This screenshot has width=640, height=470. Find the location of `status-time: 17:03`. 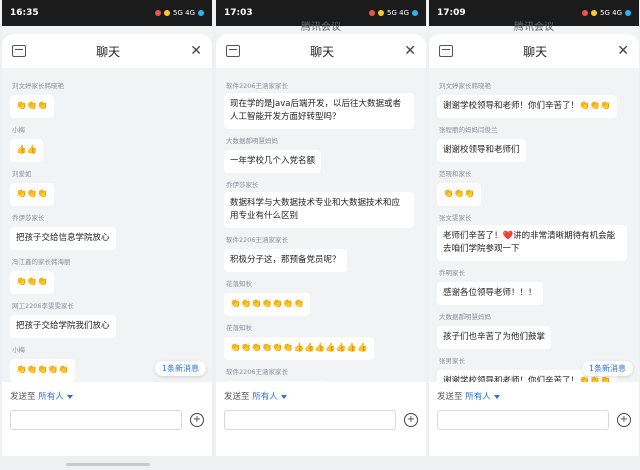

status-time: 17:03 is located at coordinates (238, 13).